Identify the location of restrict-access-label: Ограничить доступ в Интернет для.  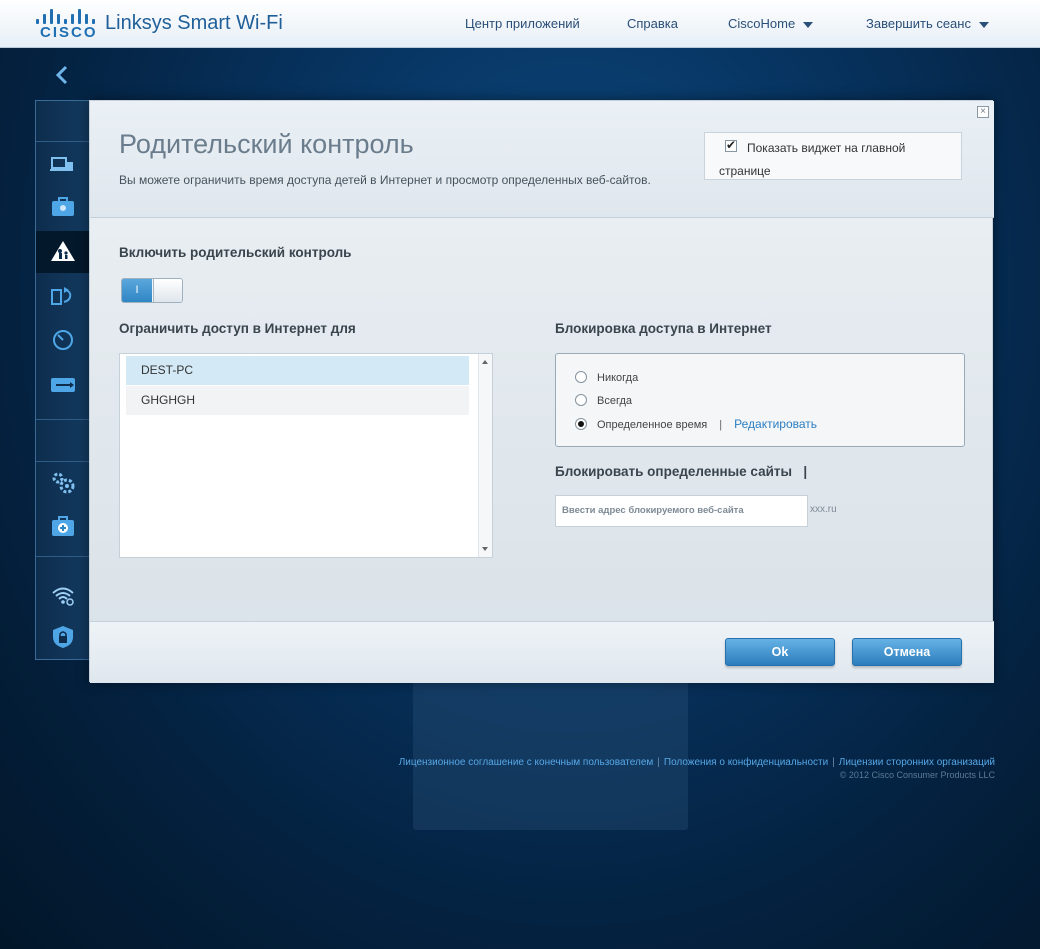
(237, 328).